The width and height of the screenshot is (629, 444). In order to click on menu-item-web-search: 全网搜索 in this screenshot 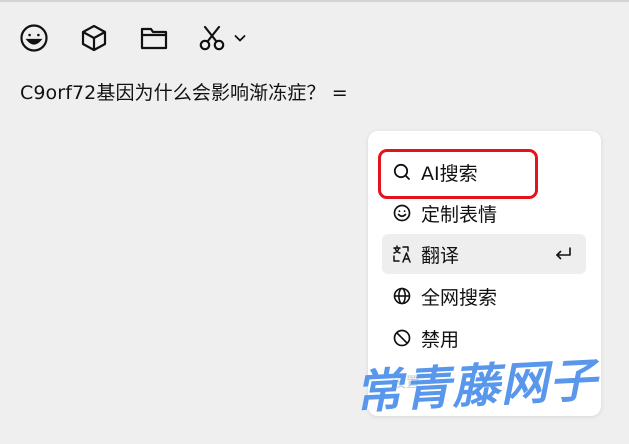, I will do `click(484, 296)`.